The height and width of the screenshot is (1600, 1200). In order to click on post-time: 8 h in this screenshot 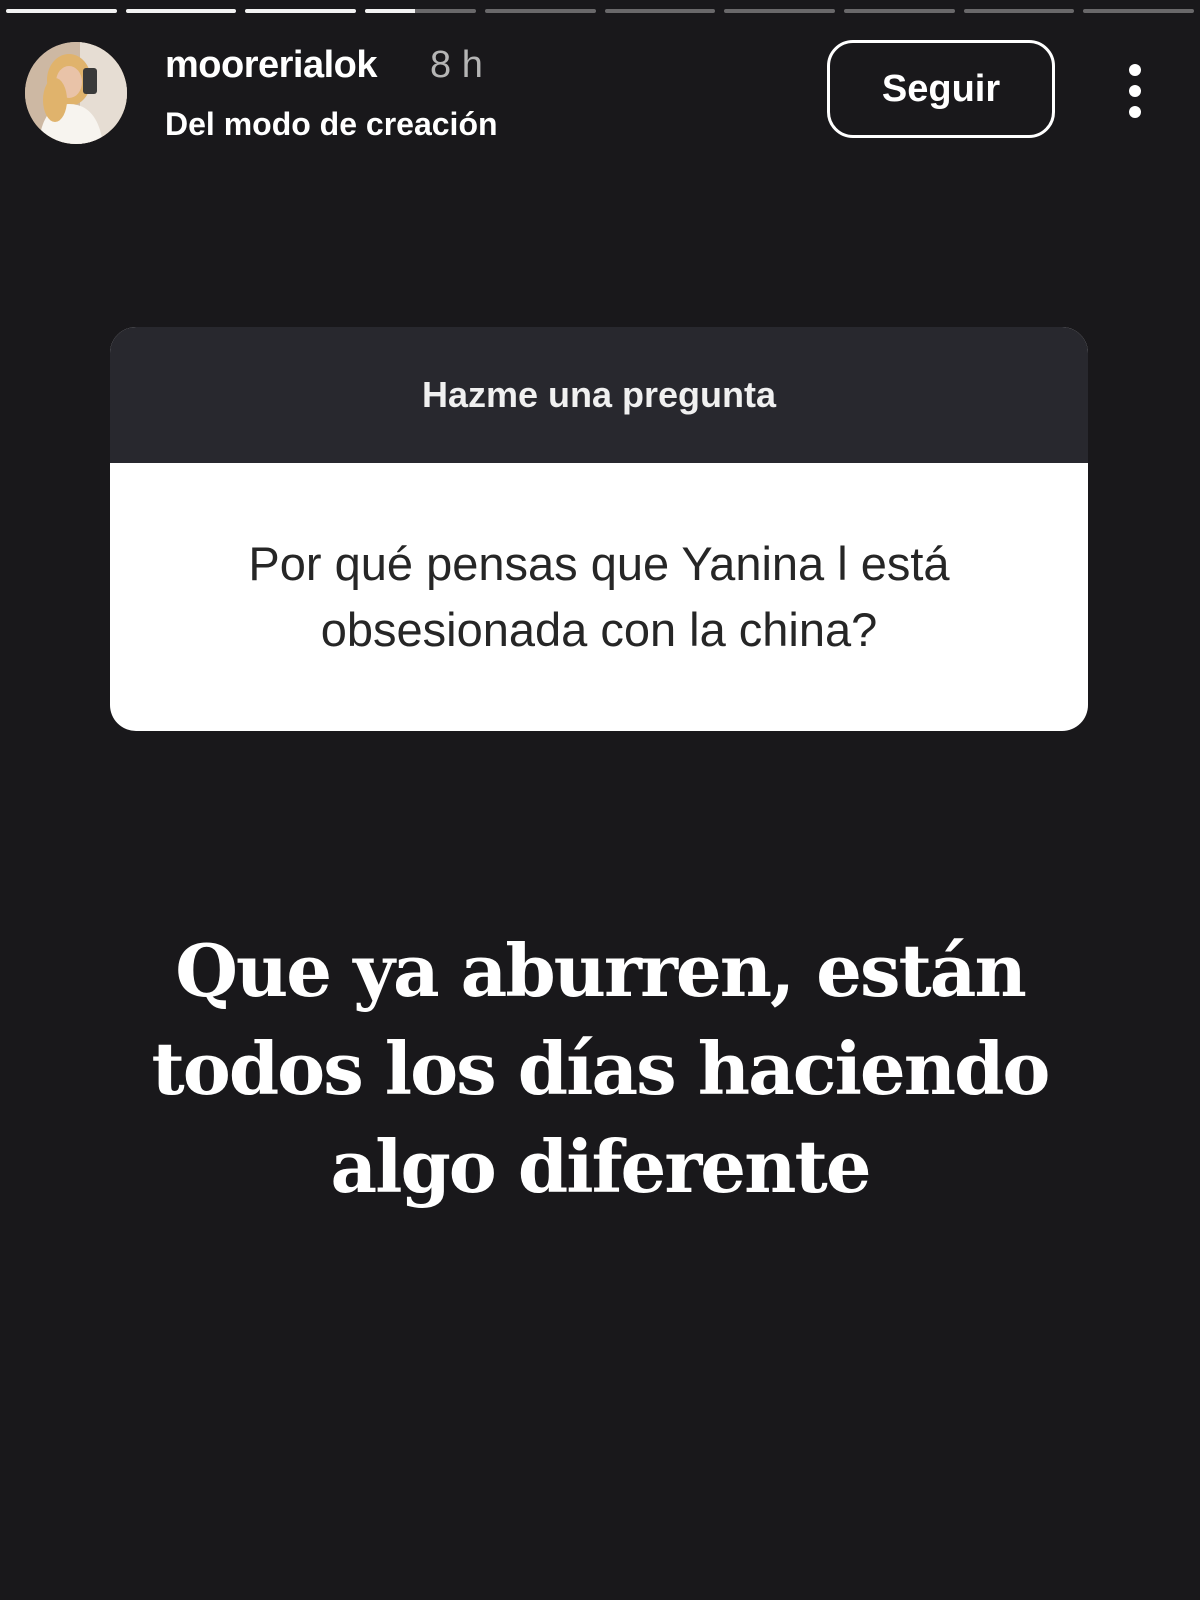, I will do `click(456, 65)`.